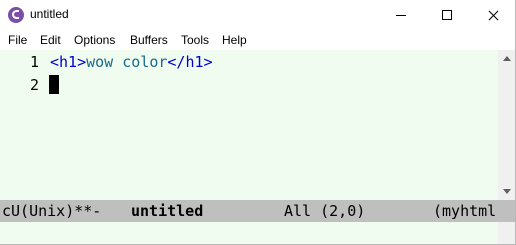  What do you see at coordinates (190, 62) in the screenshot?
I see `html-close-tag: </h1>` at bounding box center [190, 62].